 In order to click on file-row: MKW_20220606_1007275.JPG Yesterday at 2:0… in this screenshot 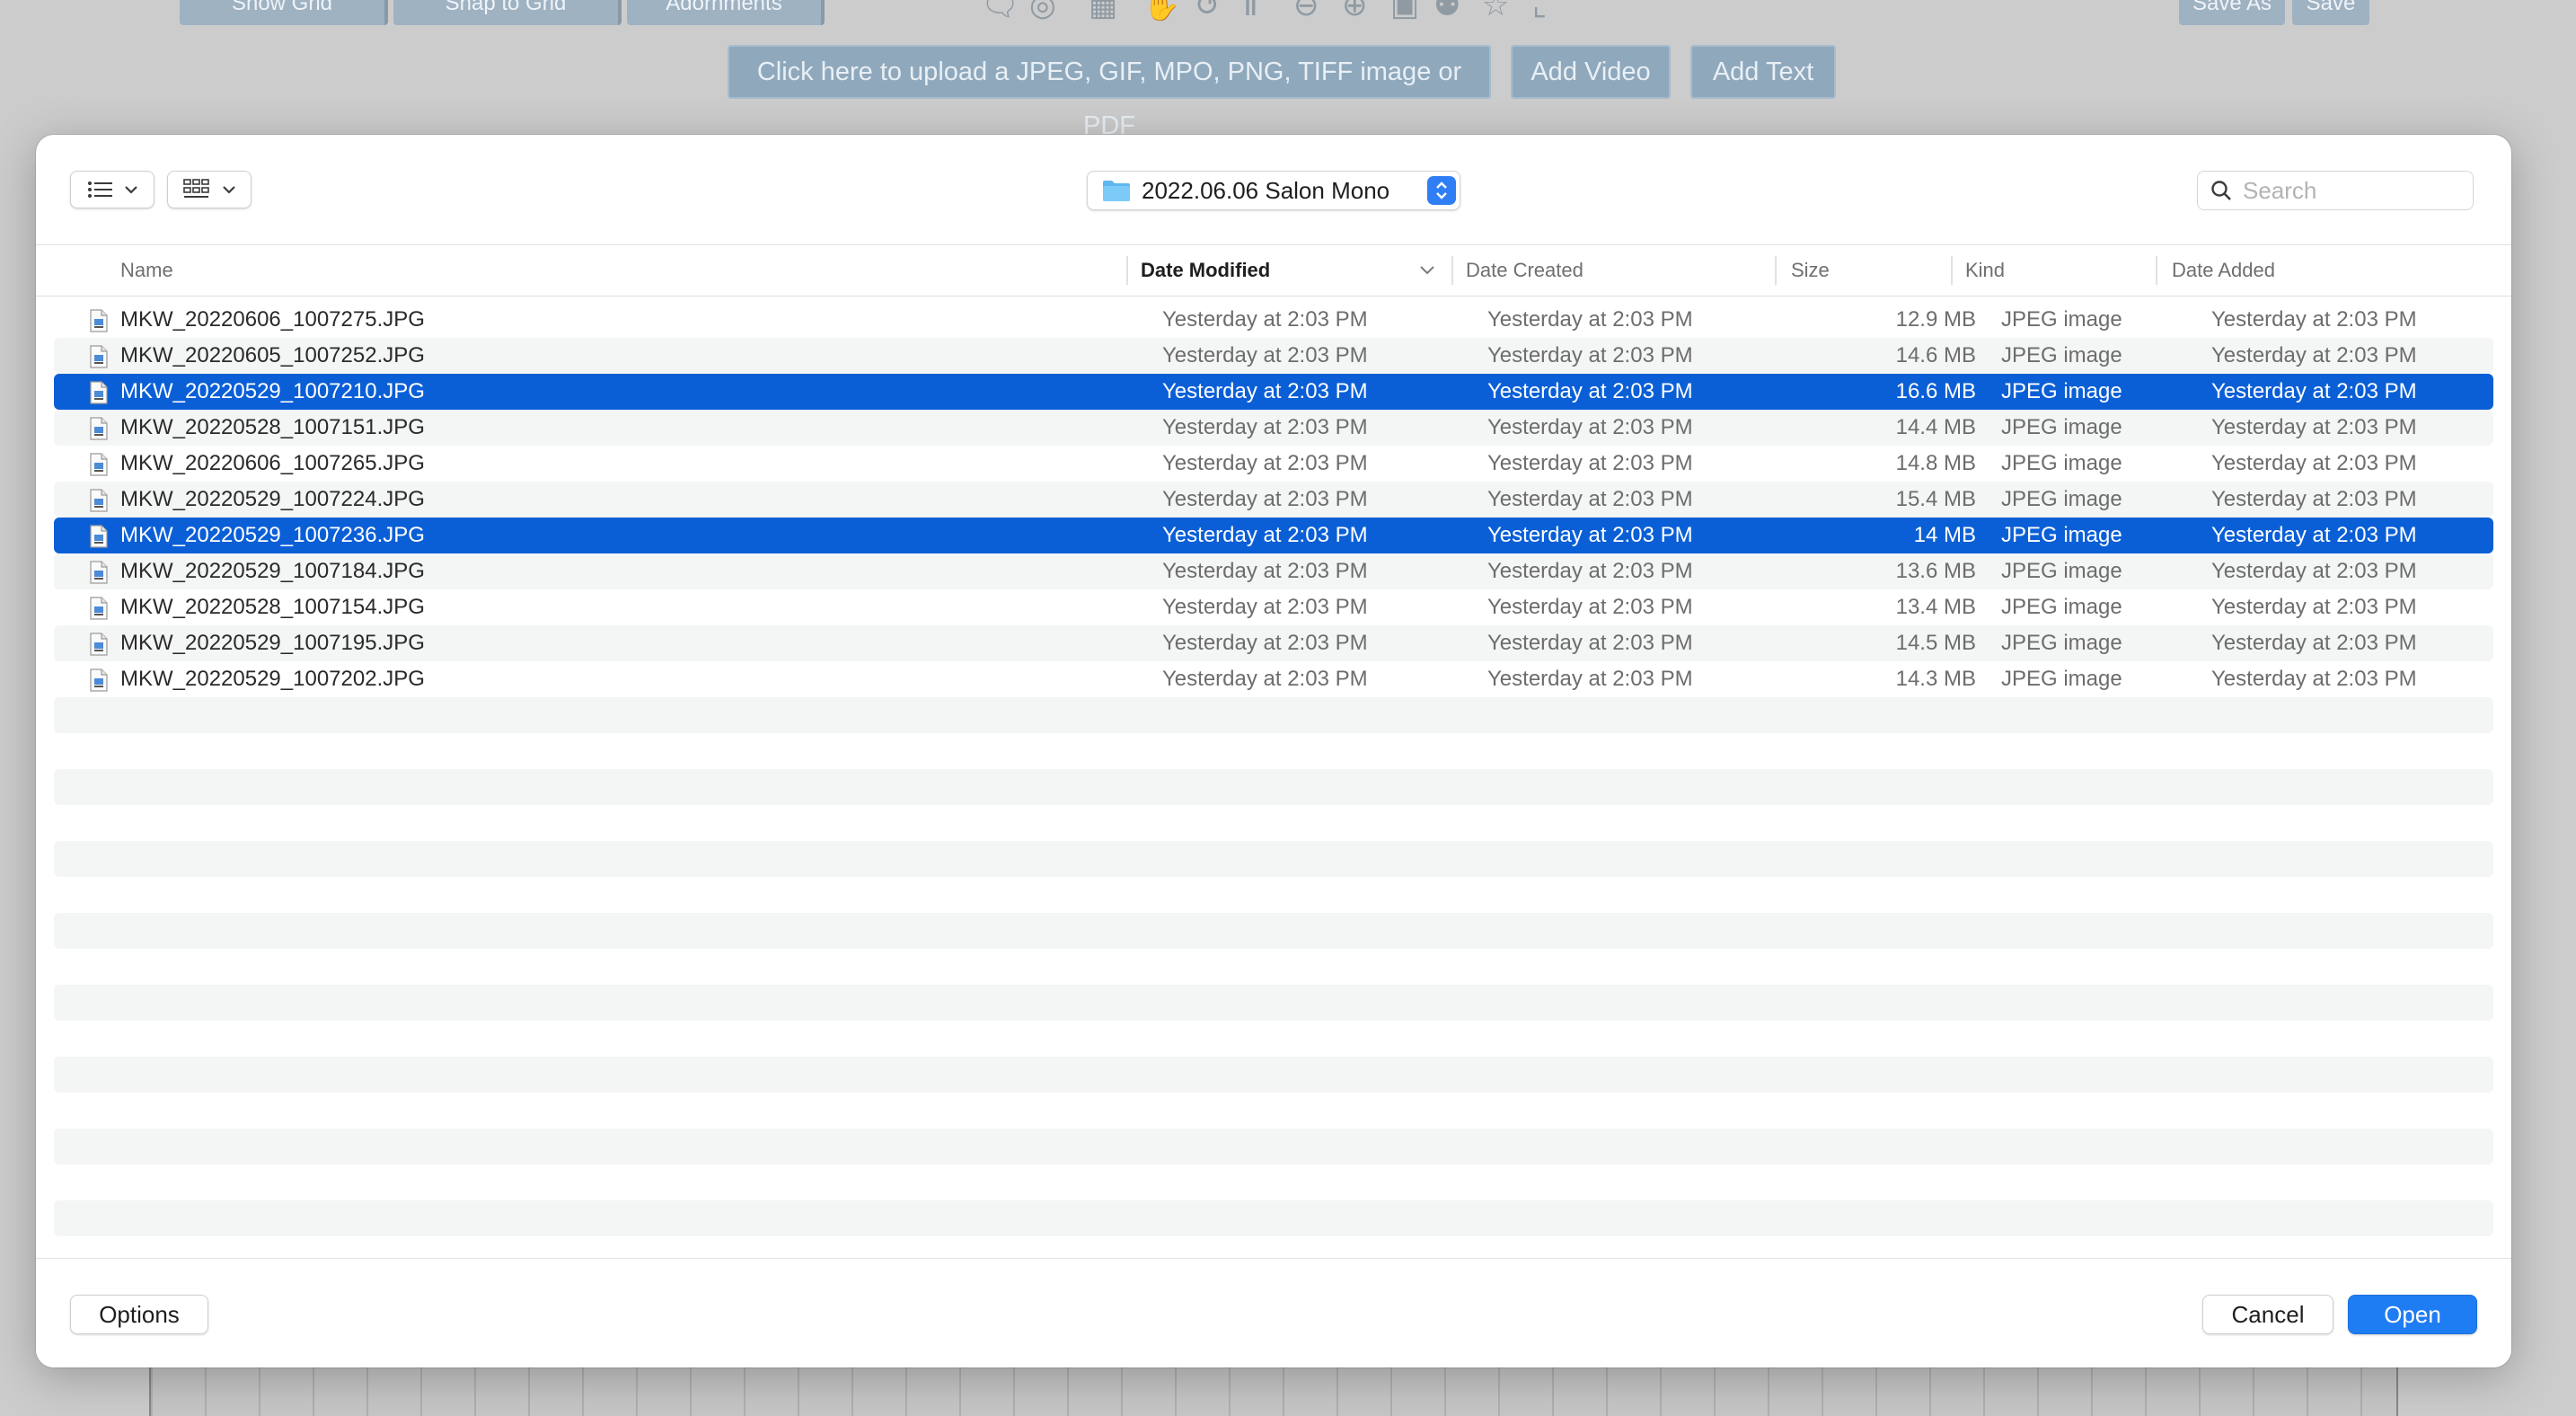, I will do `click(1273, 320)`.